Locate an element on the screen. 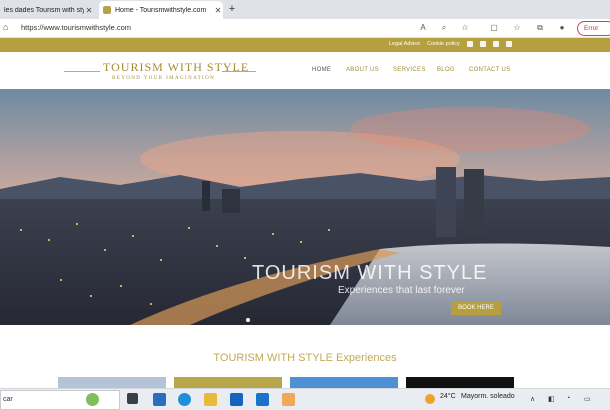 The height and width of the screenshot is (410, 610). slider-dots is located at coordinates (284, 320).